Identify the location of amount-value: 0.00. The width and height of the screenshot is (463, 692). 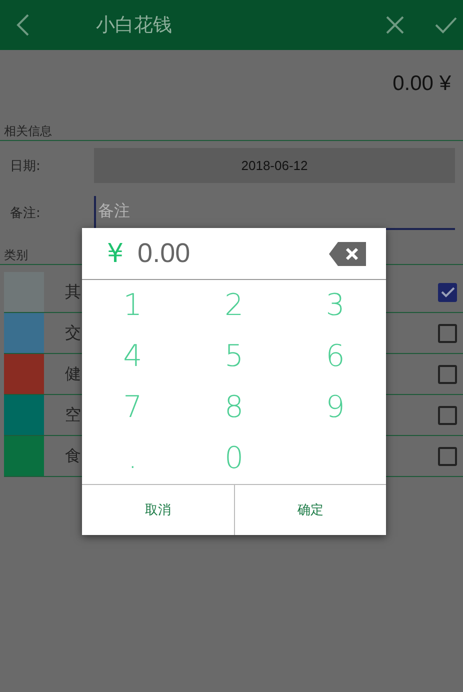
(164, 253).